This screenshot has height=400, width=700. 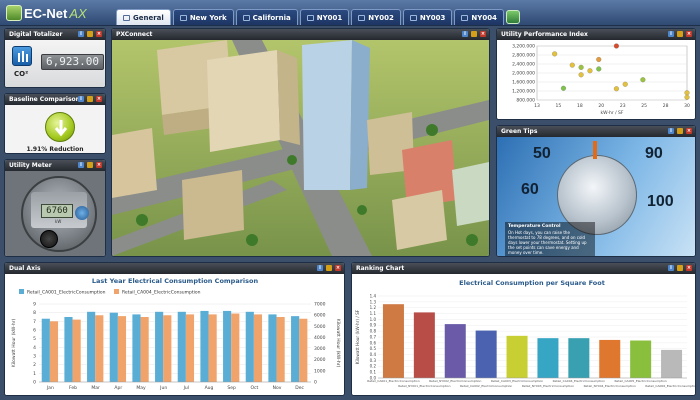 I want to click on tab-ny003: NY003, so click(x=427, y=17).